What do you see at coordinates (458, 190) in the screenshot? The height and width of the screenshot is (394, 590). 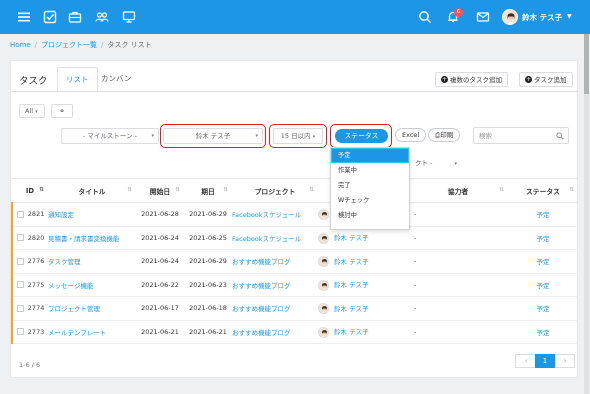 I see `col-collaborator: 協力者 ⇅` at bounding box center [458, 190].